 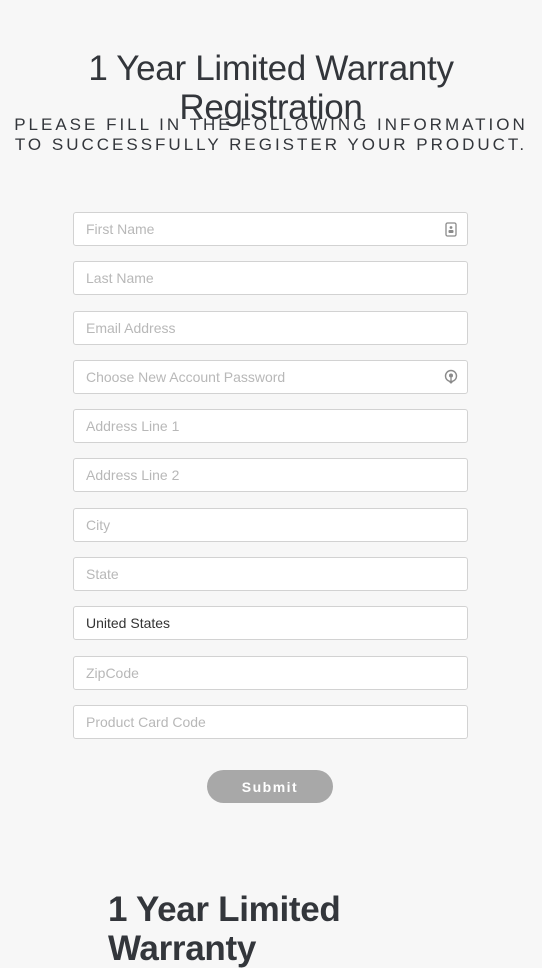 I want to click on password-field, so click(x=270, y=376).